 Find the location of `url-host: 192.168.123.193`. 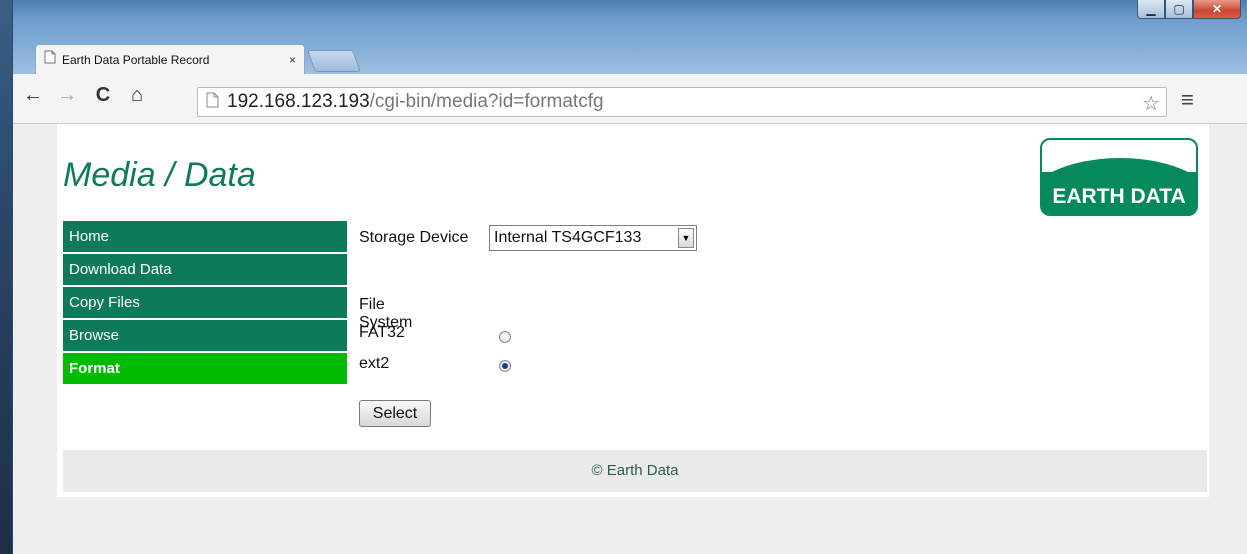

url-host: 192.168.123.193 is located at coordinates (298, 101).